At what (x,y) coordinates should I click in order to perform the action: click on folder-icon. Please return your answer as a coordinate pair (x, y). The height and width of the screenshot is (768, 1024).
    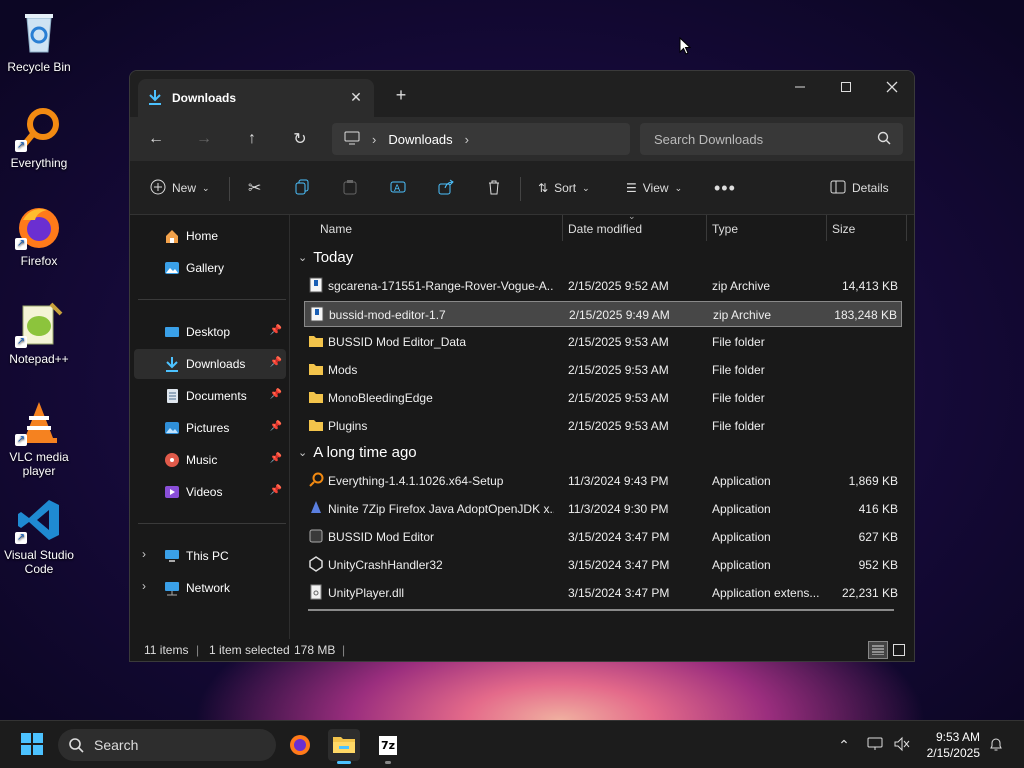
    Looking at the image, I should click on (316, 425).